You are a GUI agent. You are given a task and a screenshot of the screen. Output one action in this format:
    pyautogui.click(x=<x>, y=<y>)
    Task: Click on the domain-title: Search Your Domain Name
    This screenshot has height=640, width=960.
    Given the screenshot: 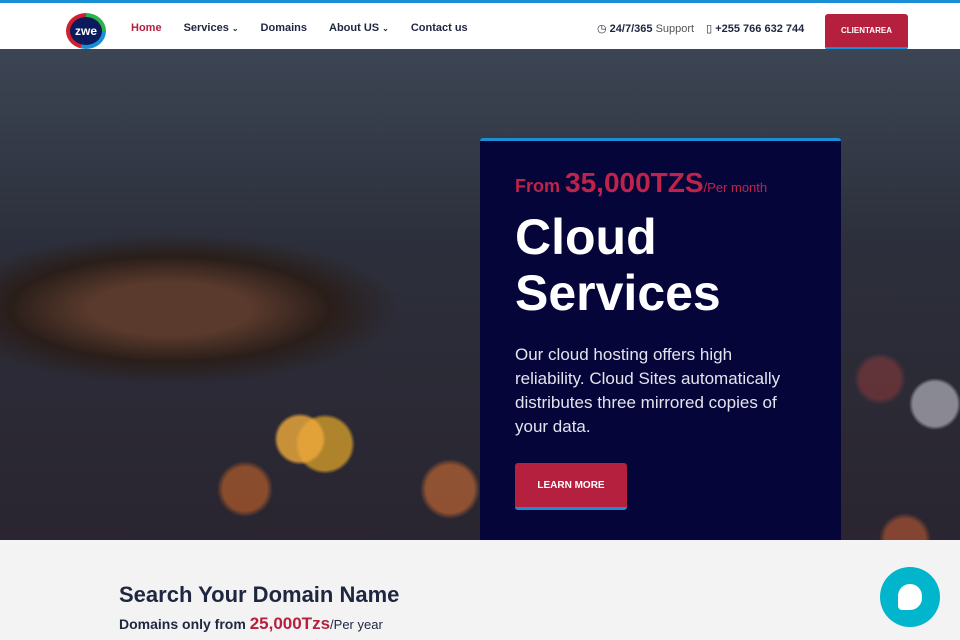 What is the action you would take?
    pyautogui.click(x=259, y=594)
    